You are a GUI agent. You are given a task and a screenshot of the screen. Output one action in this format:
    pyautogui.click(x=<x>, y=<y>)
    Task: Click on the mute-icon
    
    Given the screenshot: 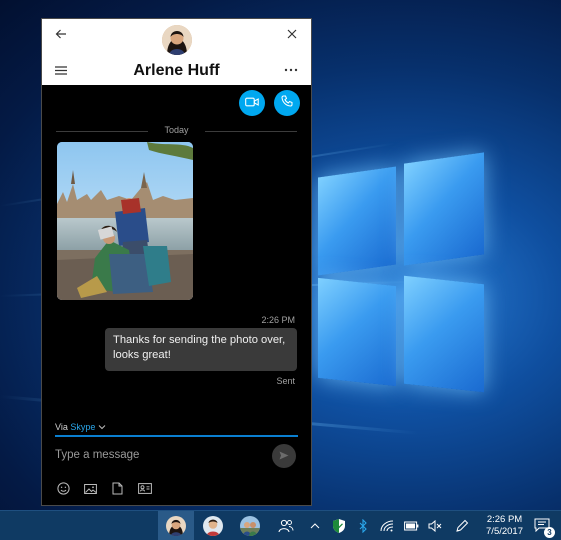 What is the action you would take?
    pyautogui.click(x=435, y=526)
    